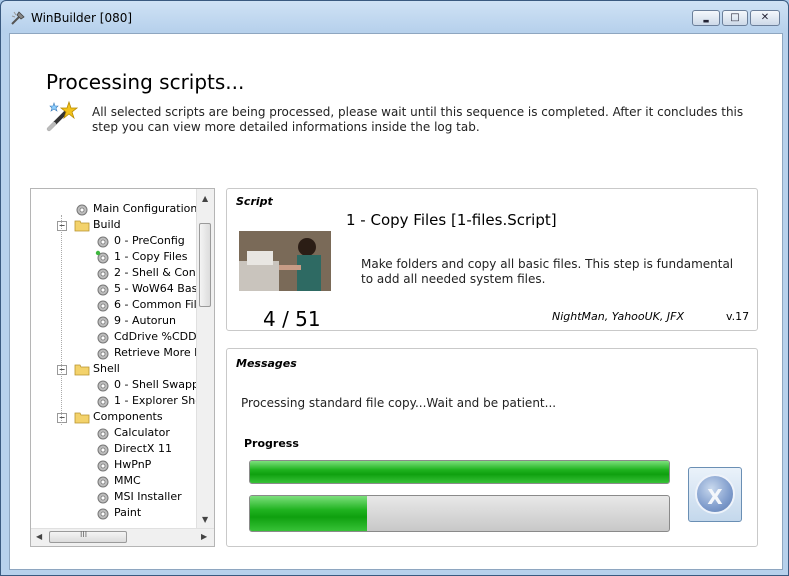 The height and width of the screenshot is (576, 789). I want to click on messages-group-title: Messages, so click(266, 363).